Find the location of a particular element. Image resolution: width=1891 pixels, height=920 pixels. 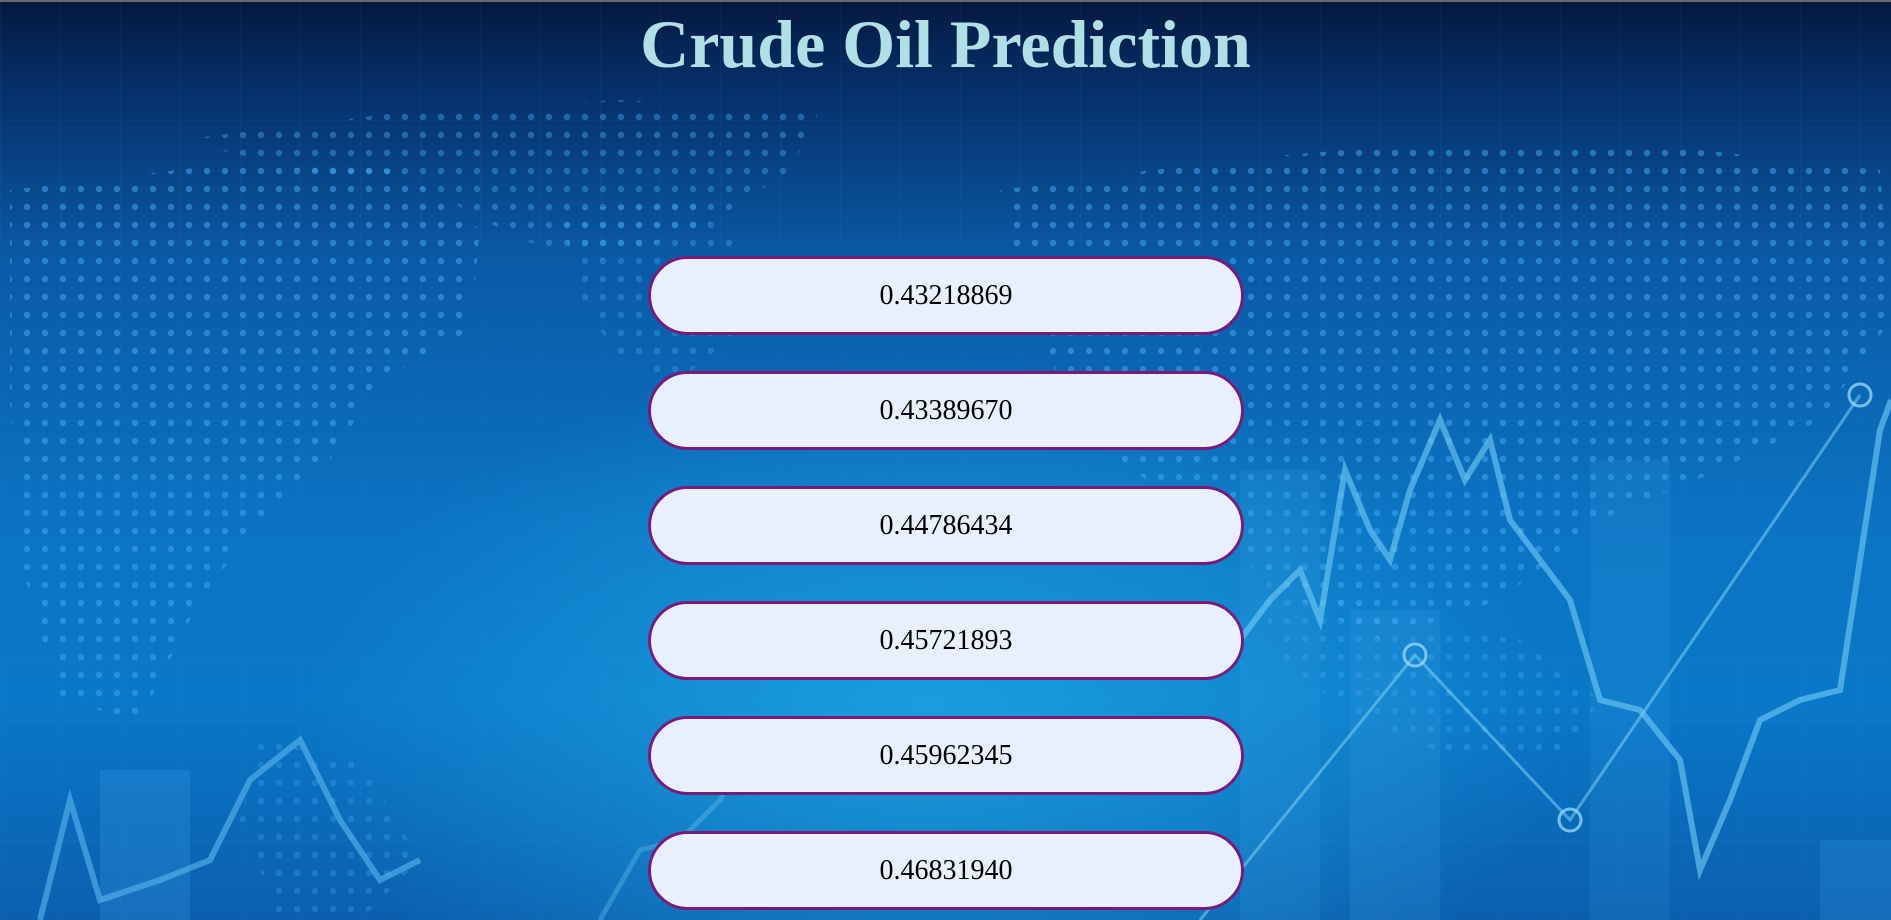

prediction-value-1: 0.43218869 is located at coordinates (946, 295).